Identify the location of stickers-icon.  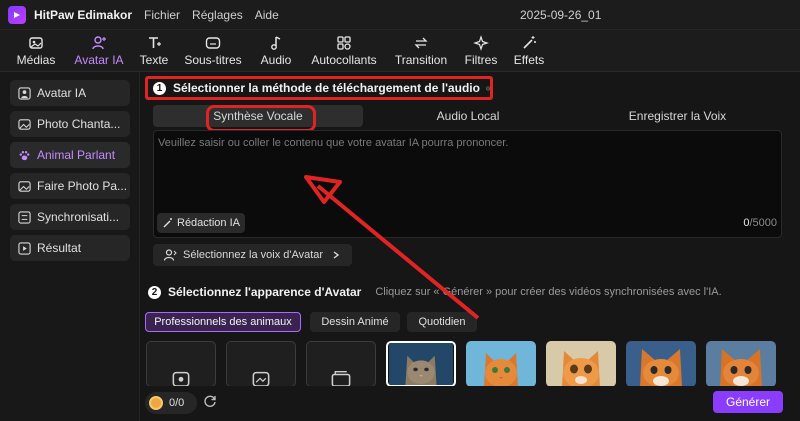
(344, 43).